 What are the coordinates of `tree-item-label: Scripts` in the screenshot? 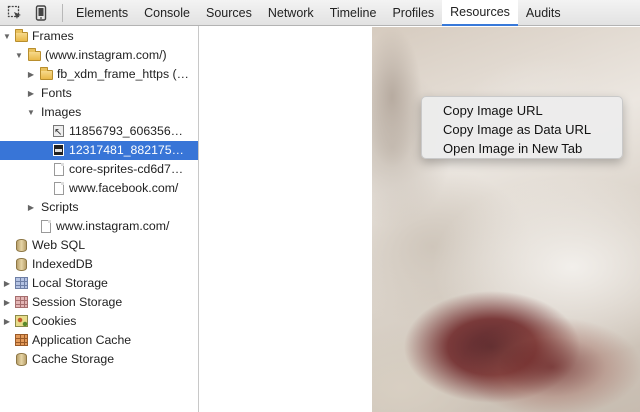 It's located at (60, 207).